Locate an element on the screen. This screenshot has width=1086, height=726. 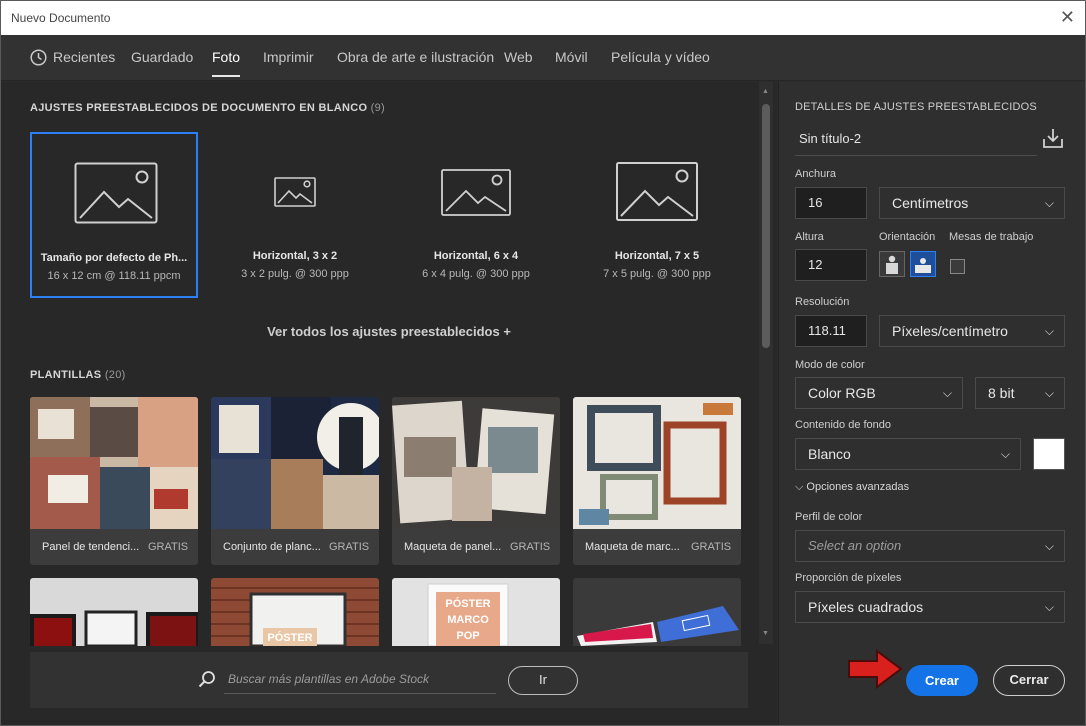
artboards-checkbox is located at coordinates (957, 266).